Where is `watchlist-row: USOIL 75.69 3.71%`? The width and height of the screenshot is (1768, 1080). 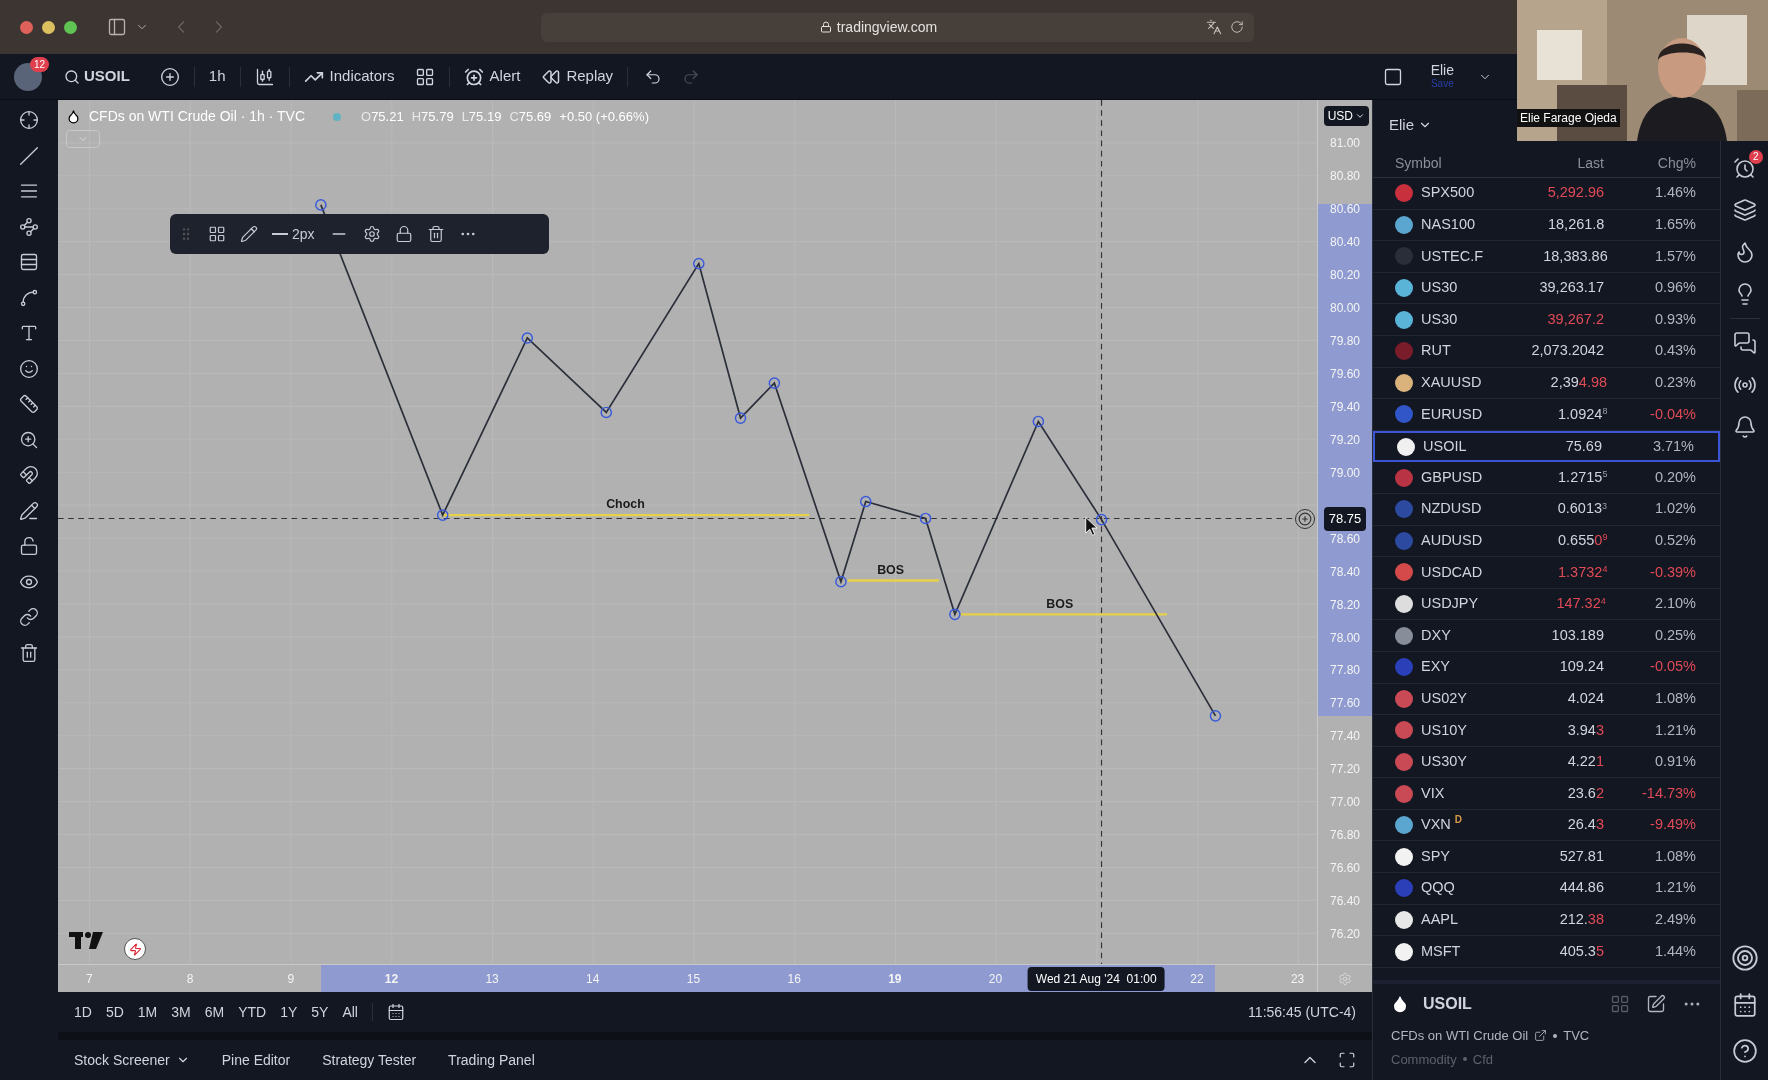 watchlist-row: USOIL 75.69 3.71% is located at coordinates (1546, 446).